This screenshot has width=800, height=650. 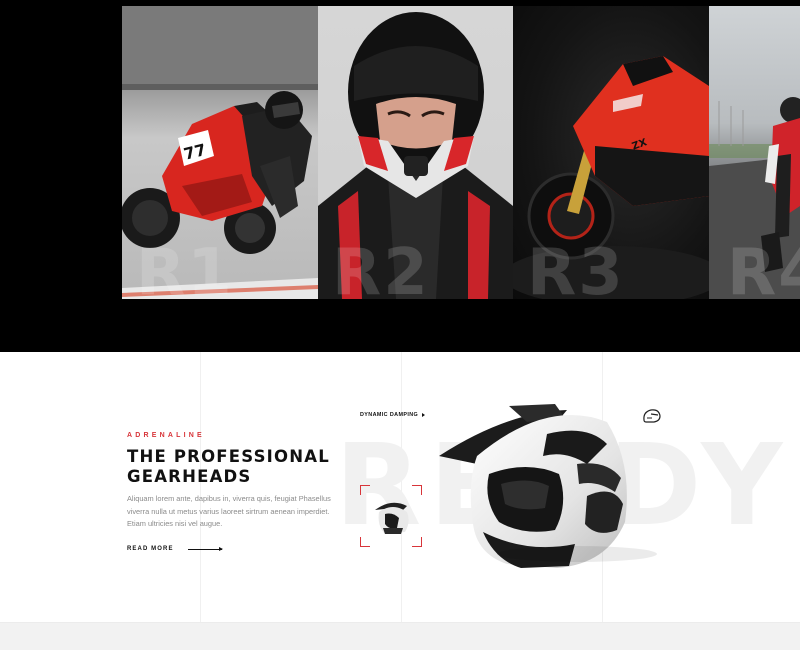 I want to click on panel-ghost-label: R2, so click(x=381, y=267).